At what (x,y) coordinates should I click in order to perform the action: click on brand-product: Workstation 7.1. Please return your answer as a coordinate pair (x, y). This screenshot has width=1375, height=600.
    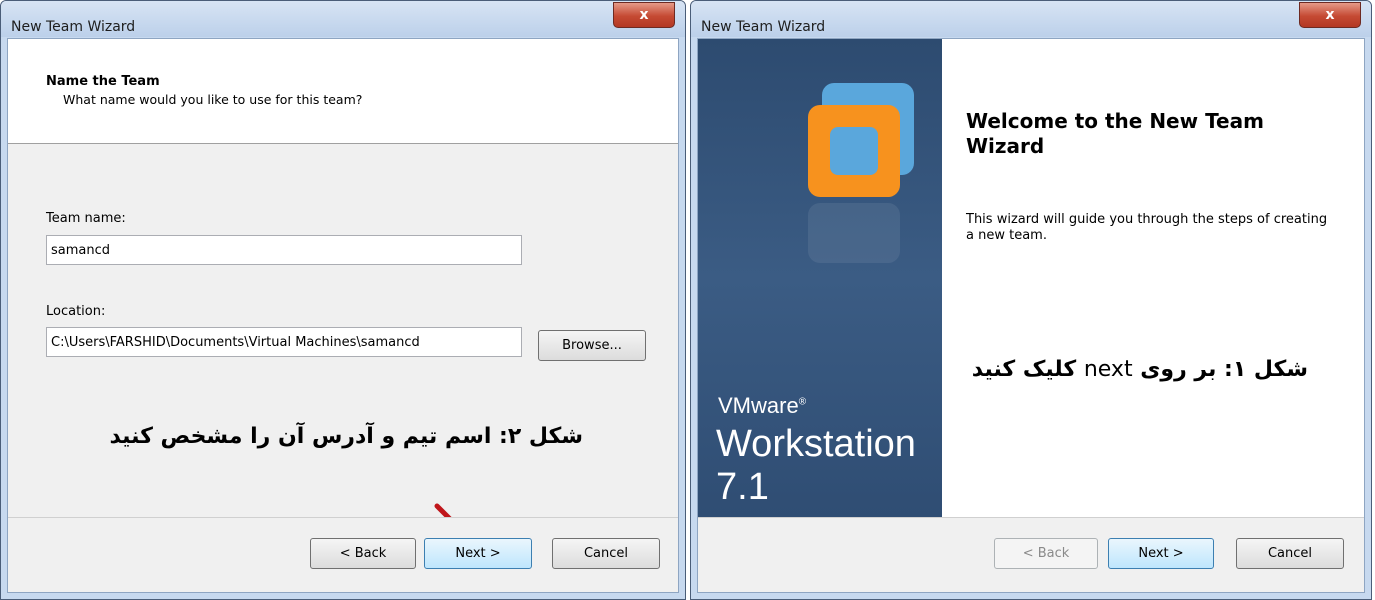
    Looking at the image, I should click on (816, 465).